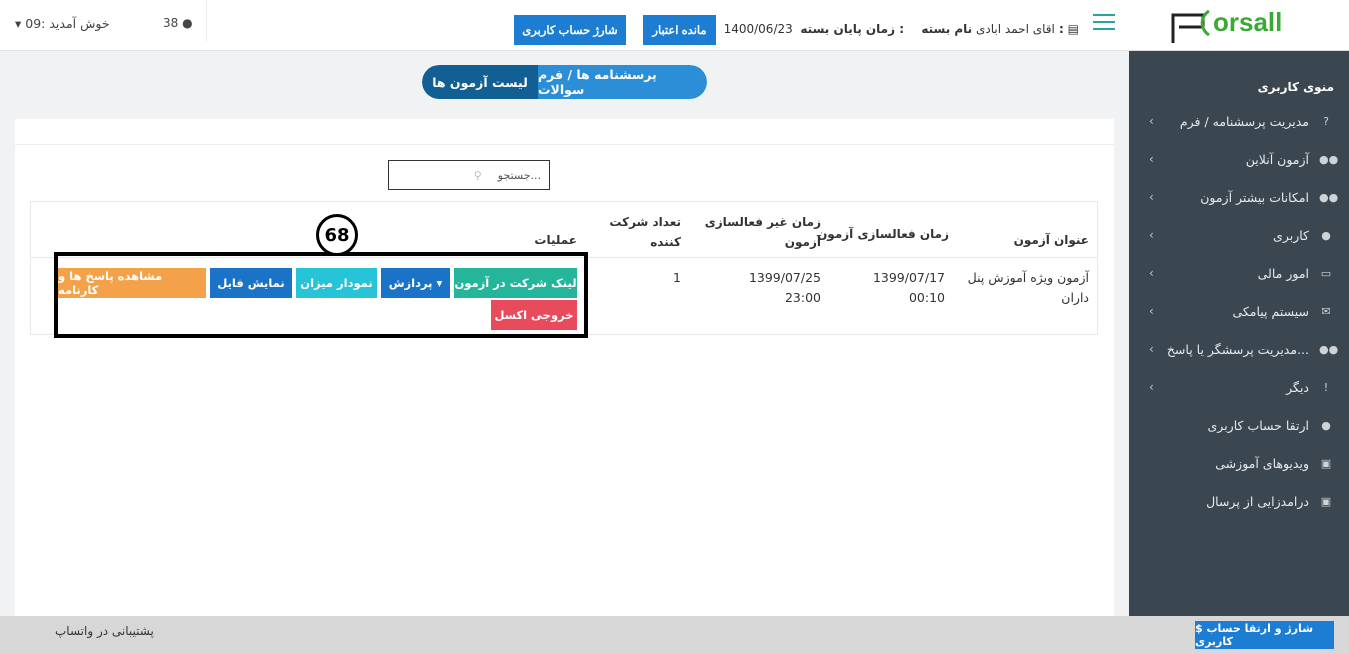 This screenshot has width=1349, height=654. What do you see at coordinates (1239, 273) in the screenshot?
I see `sidebar-item-finance: ‹ امور مالی ▭` at bounding box center [1239, 273].